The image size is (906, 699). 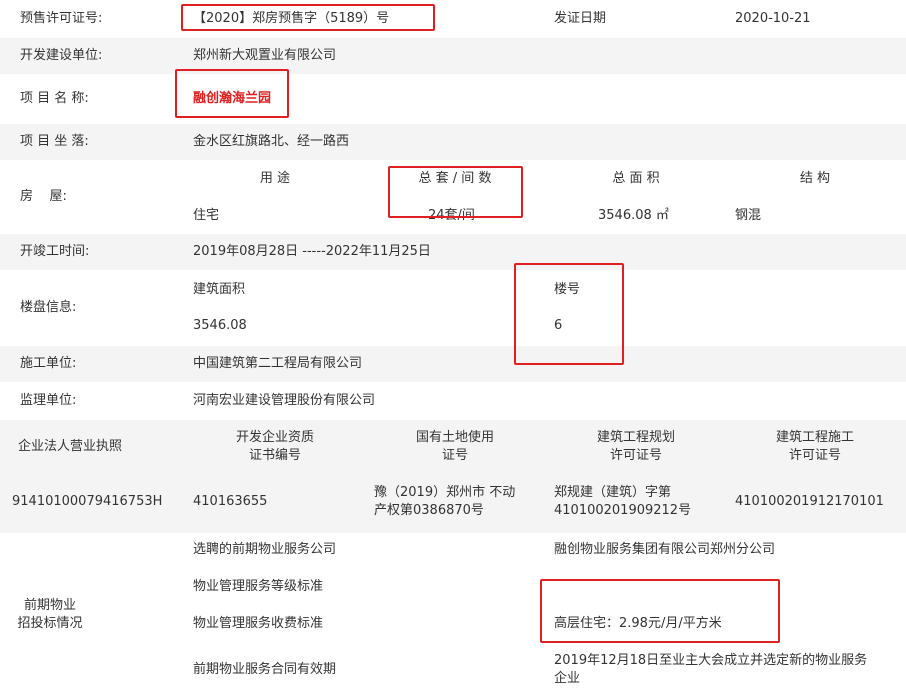 What do you see at coordinates (61, 55) in the screenshot?
I see `developer-label: 开发建设单位:` at bounding box center [61, 55].